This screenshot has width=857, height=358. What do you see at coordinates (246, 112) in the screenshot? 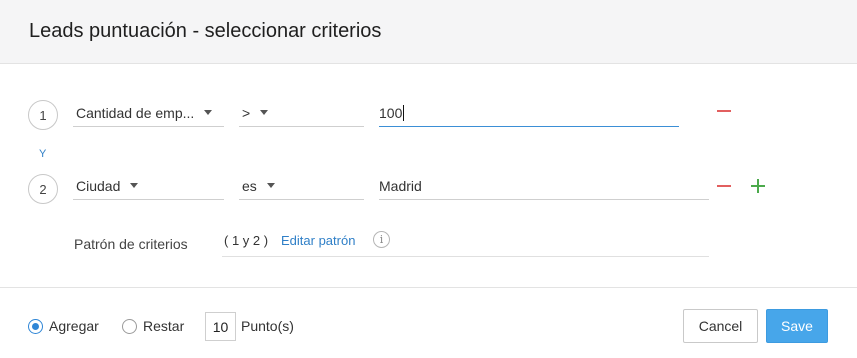
I see `criteria-1-operator-label: >` at bounding box center [246, 112].